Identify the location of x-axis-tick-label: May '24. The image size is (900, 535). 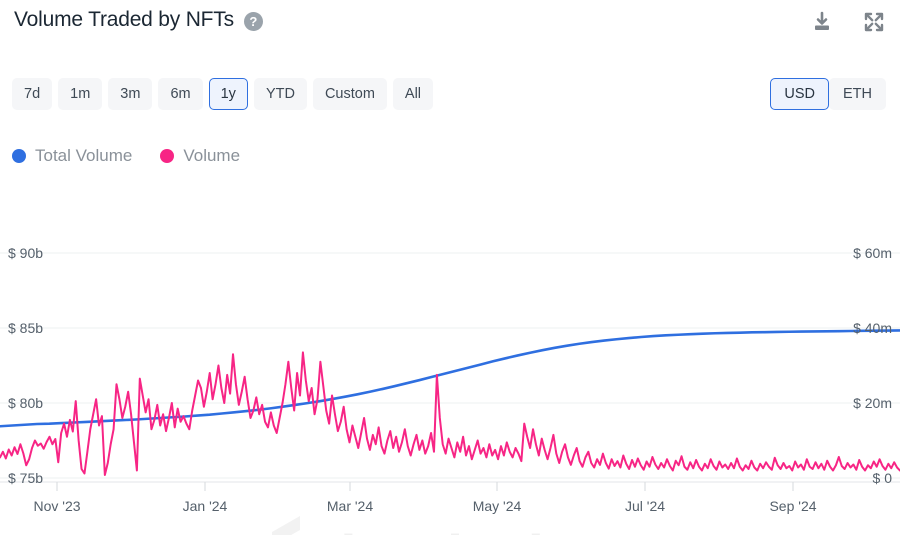
(497, 506).